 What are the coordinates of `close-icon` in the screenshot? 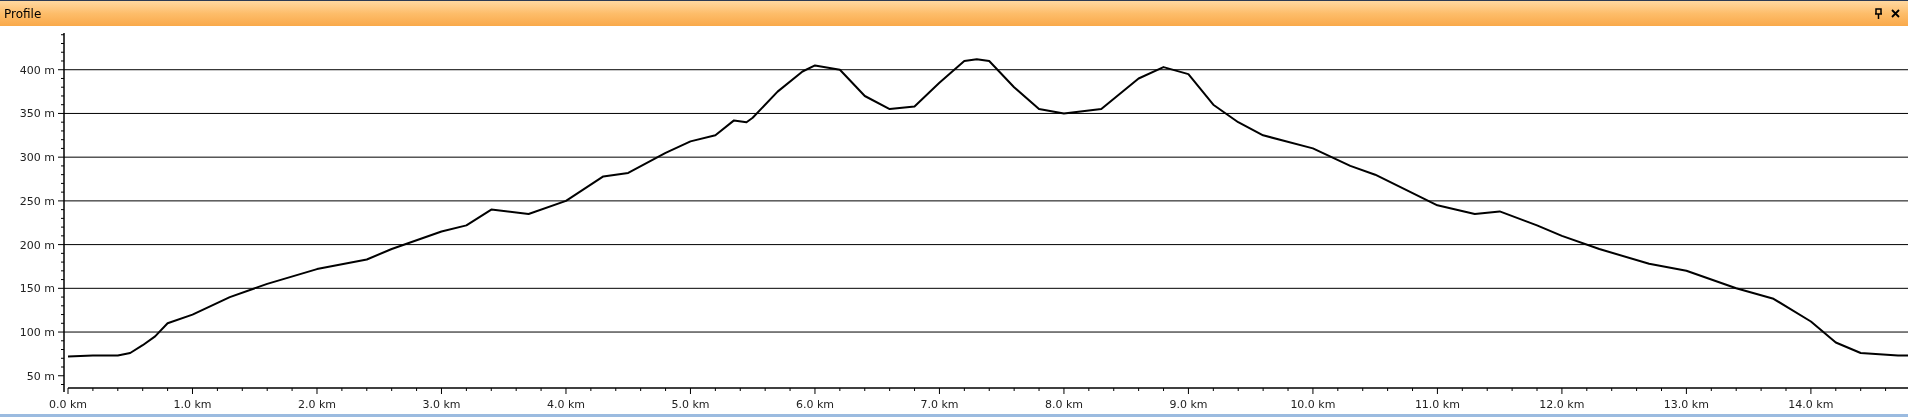 It's located at (1895, 13).